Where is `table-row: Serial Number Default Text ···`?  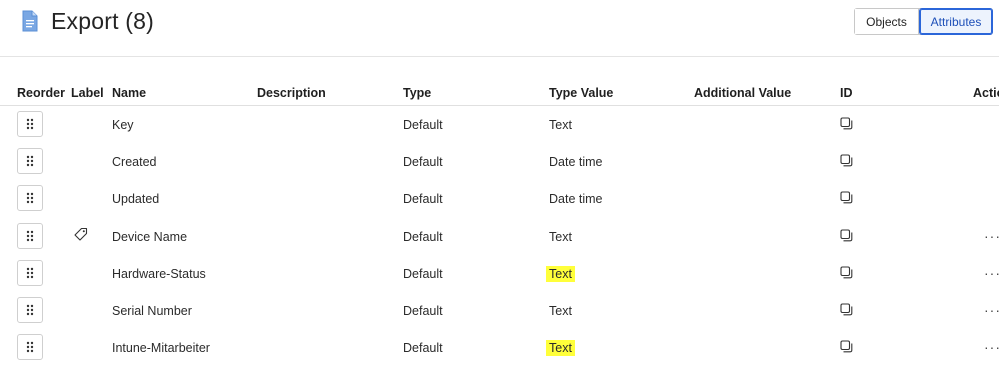 table-row: Serial Number Default Text ··· is located at coordinates (499, 310).